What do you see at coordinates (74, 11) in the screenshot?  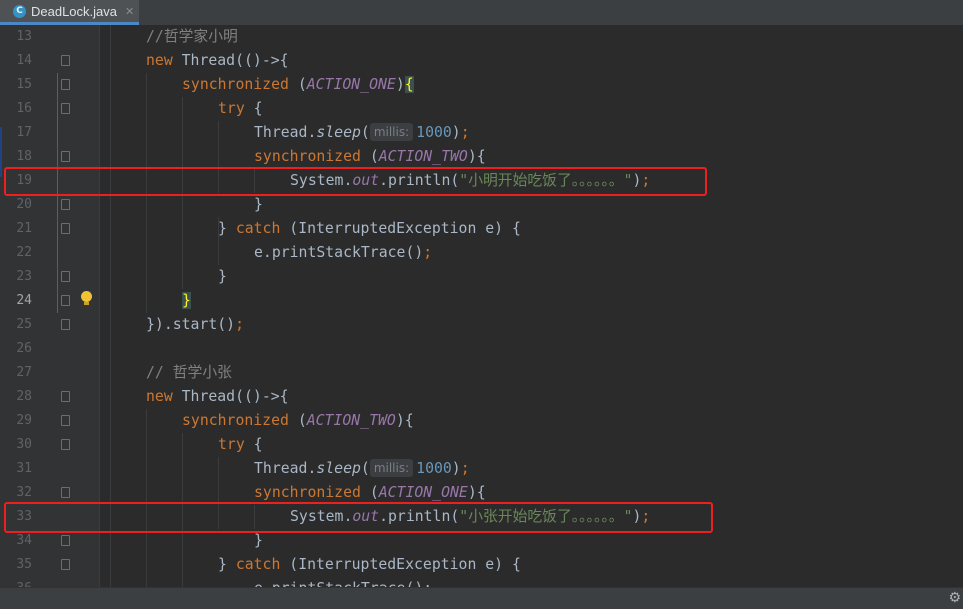 I see `tab-title: DeadLock.java` at bounding box center [74, 11].